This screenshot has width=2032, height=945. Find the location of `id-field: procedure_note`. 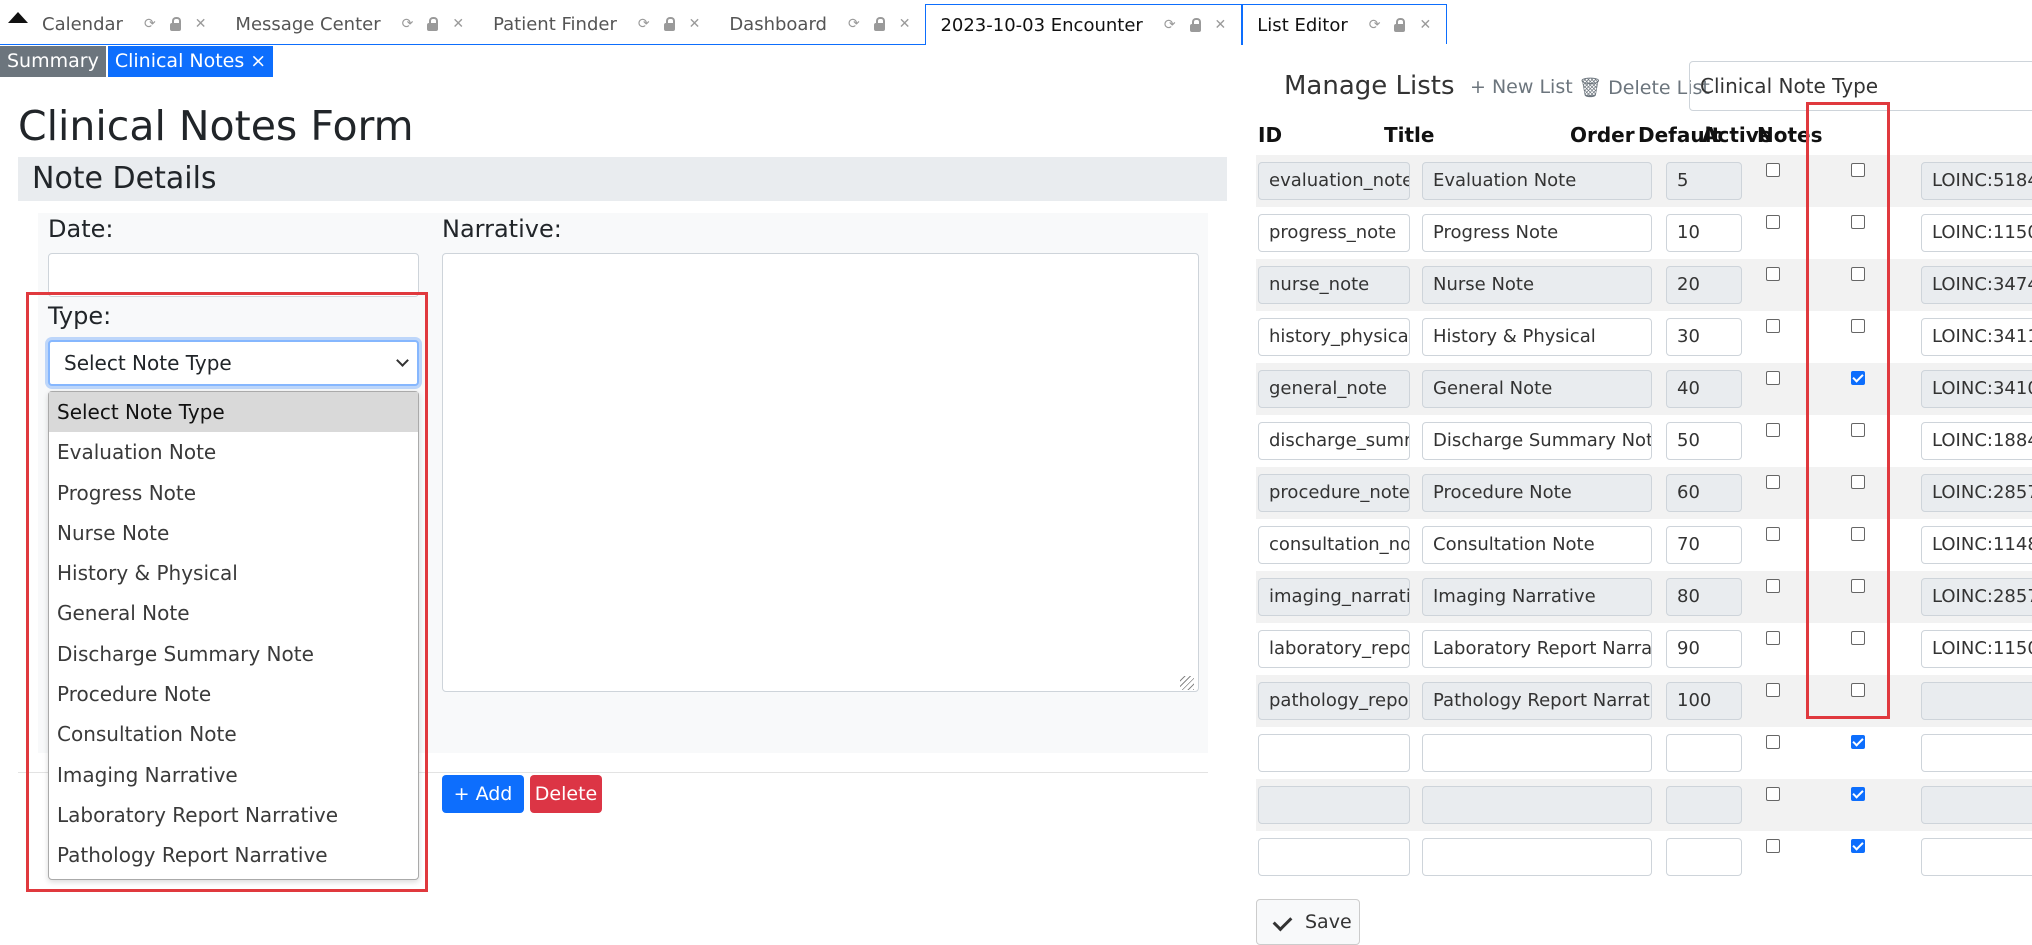

id-field: procedure_note is located at coordinates (1334, 493).